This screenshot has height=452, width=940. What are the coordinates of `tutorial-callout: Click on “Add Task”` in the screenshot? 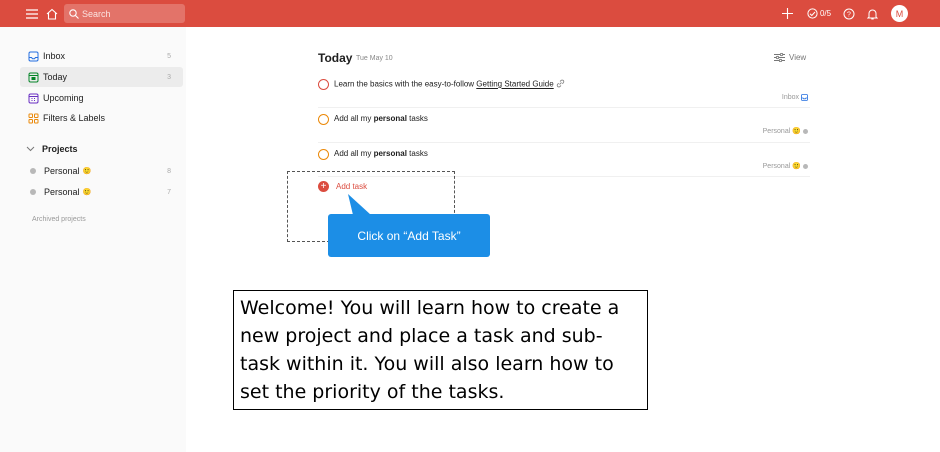 It's located at (409, 235).